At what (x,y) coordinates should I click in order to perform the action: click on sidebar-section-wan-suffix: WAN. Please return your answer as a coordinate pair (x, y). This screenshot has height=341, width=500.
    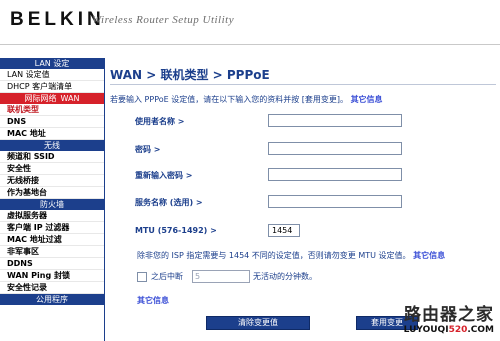
    Looking at the image, I should click on (70, 98).